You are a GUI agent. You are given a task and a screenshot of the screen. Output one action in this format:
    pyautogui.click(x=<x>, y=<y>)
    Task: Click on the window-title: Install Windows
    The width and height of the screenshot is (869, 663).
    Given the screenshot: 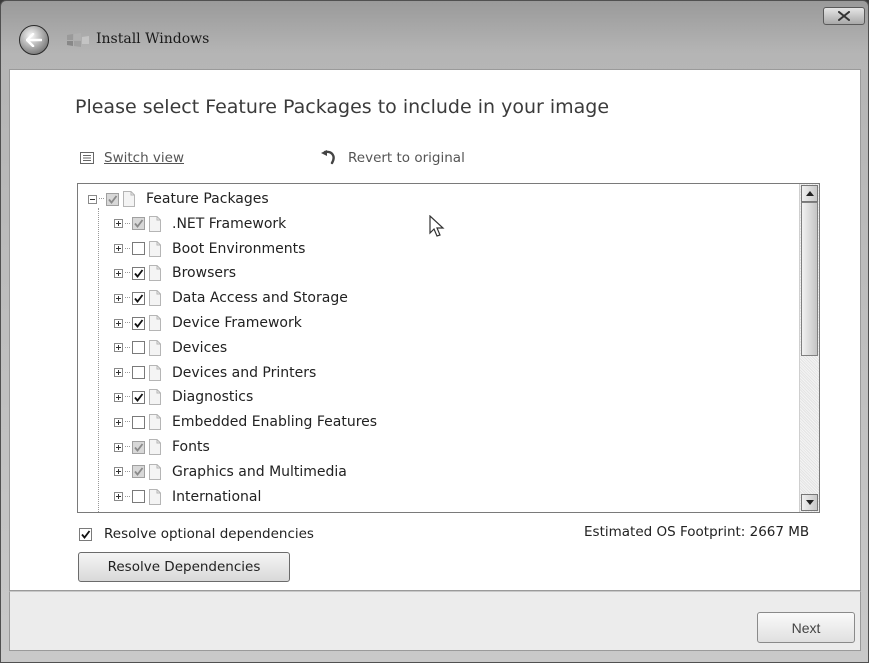 What is the action you would take?
    pyautogui.click(x=153, y=39)
    